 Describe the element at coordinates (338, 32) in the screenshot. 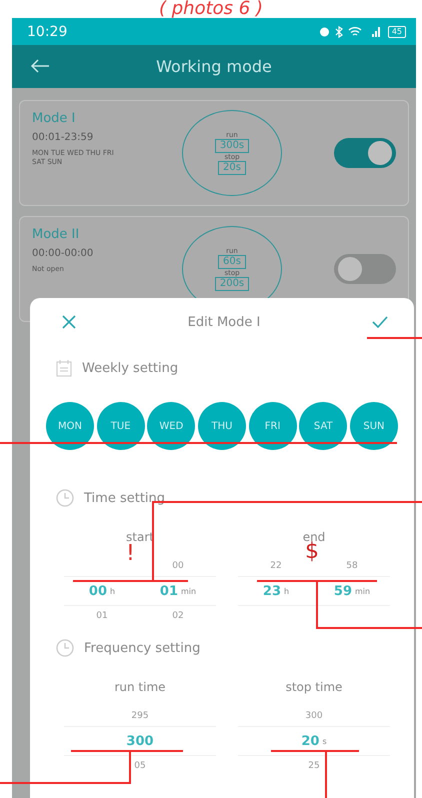

I see `bluetooth-icon` at that location.